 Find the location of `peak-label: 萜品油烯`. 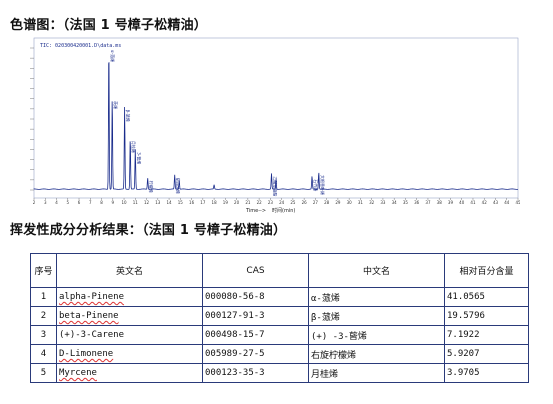

peak-label: 萜品油烯 is located at coordinates (179, 186).